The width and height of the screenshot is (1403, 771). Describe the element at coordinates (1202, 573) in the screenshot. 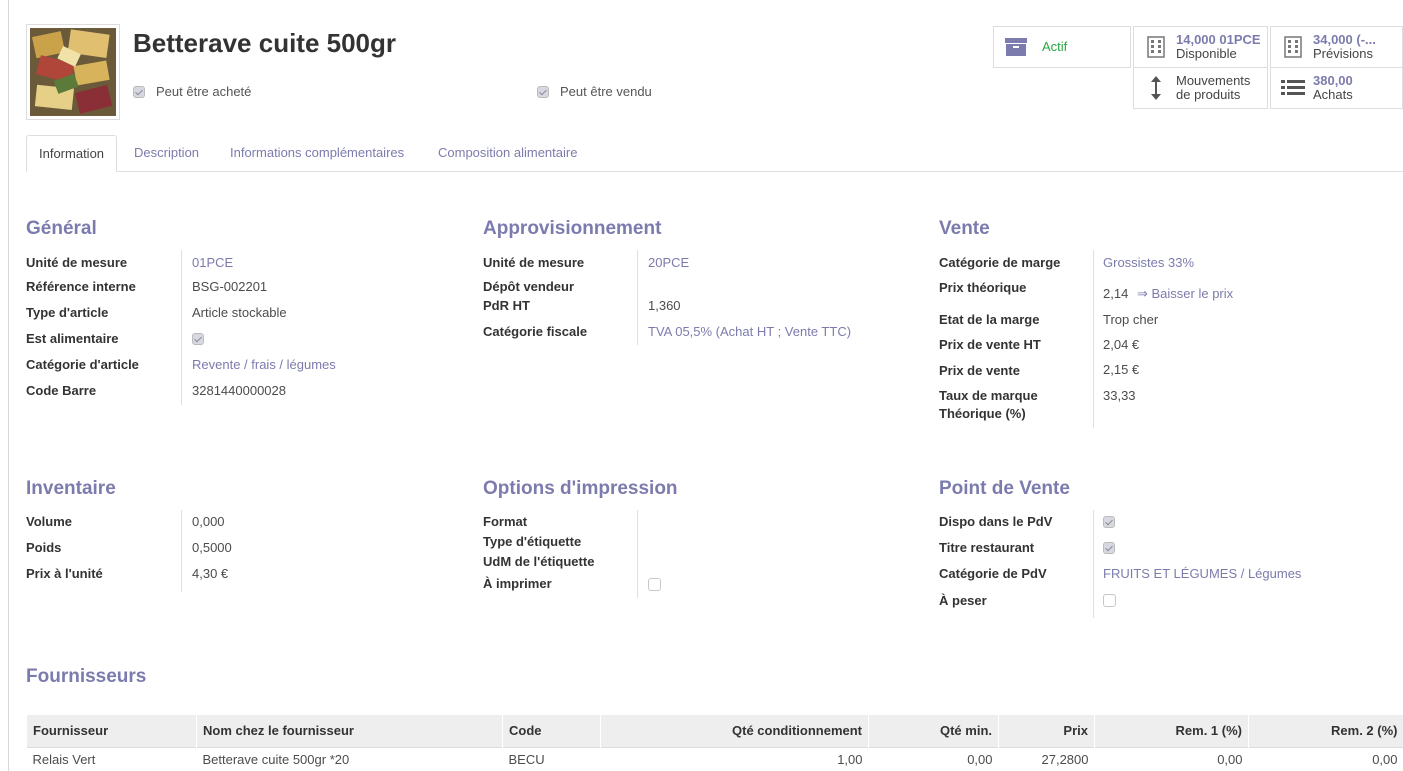

I see `pos-category-value: FRUITS ET LÉGUMES / Légumes` at that location.